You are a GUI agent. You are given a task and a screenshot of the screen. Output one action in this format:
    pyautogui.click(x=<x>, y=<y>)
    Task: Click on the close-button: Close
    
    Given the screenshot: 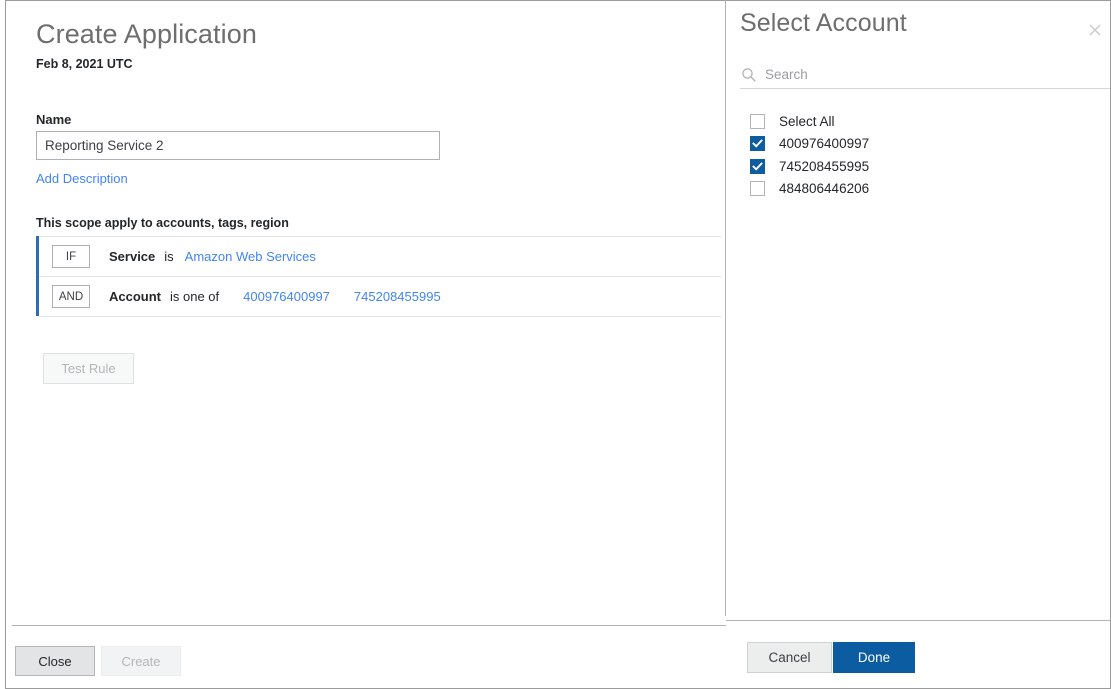 What is the action you would take?
    pyautogui.click(x=55, y=661)
    